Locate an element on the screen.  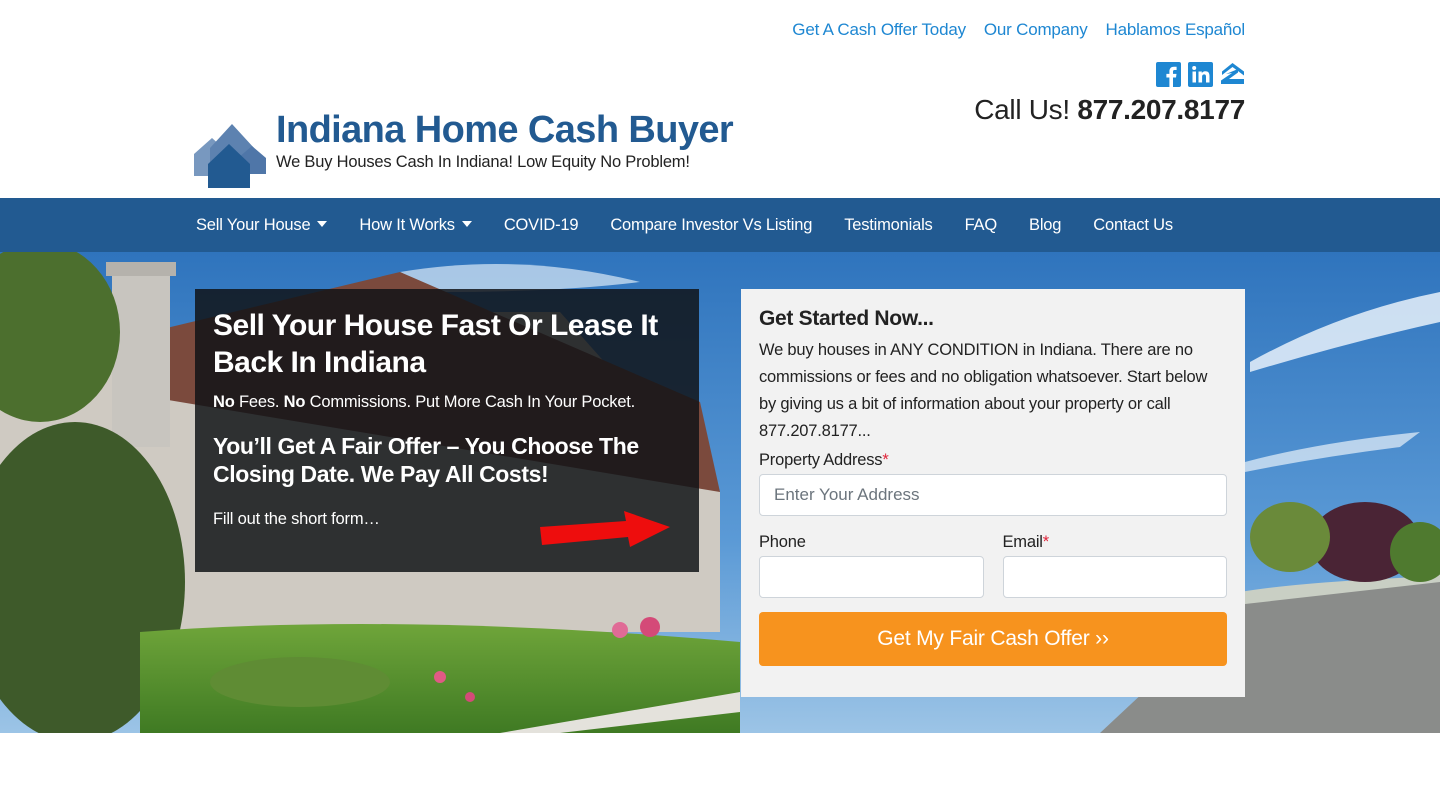
zillow-icon is located at coordinates (1232, 74).